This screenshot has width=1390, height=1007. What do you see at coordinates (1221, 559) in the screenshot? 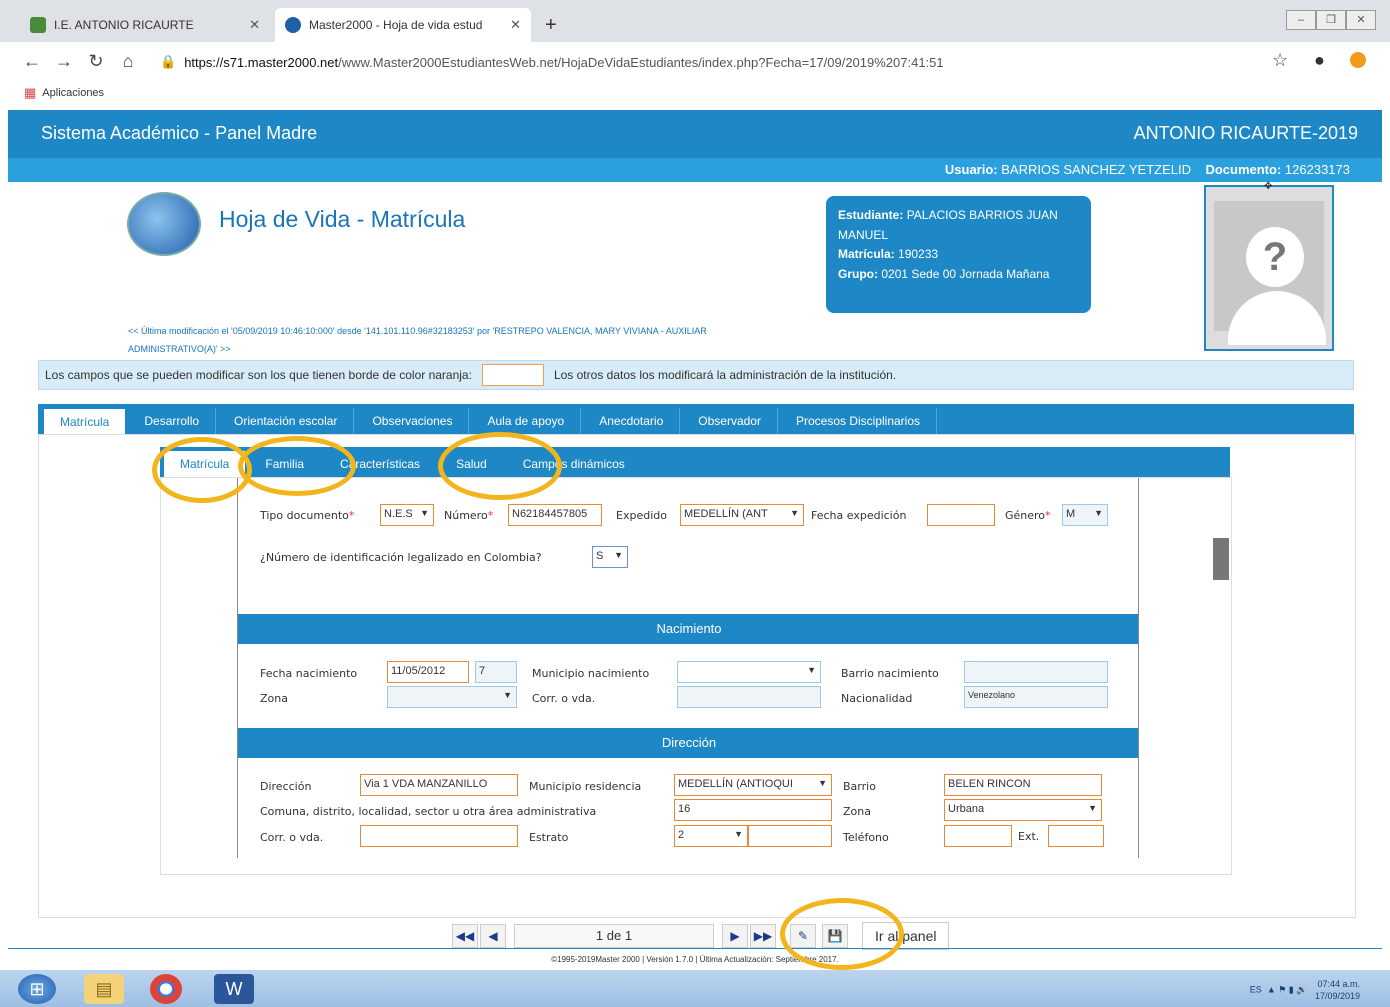
I see `scrollbar-thumb` at bounding box center [1221, 559].